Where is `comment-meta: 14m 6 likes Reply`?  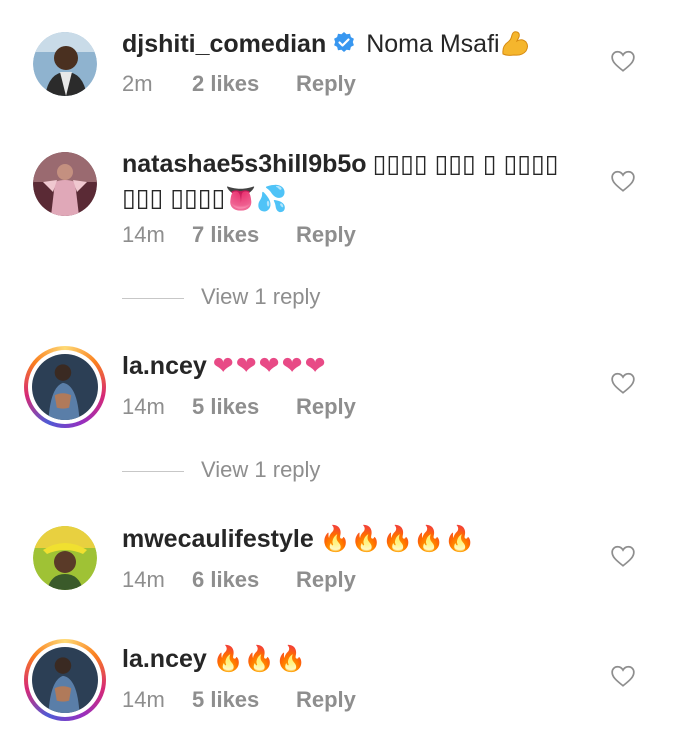 comment-meta: 14m 6 likes Reply is located at coordinates (239, 580).